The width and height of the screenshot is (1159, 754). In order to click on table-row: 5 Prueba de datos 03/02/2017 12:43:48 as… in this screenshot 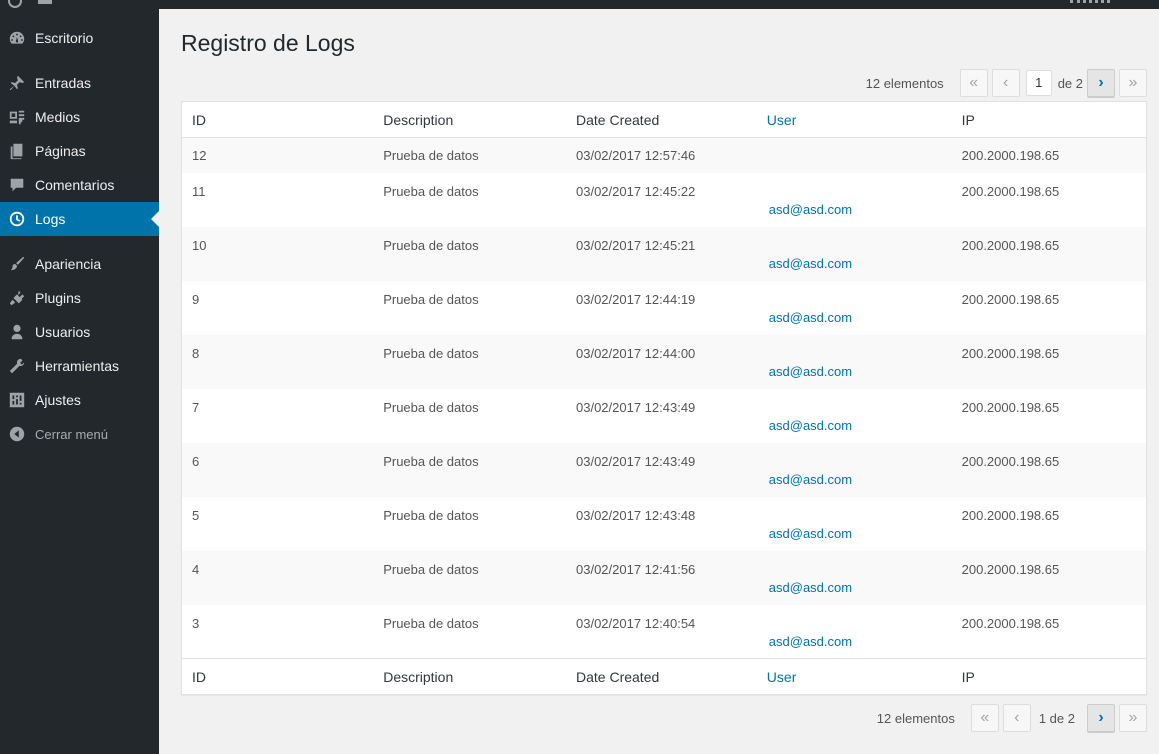, I will do `click(664, 524)`.